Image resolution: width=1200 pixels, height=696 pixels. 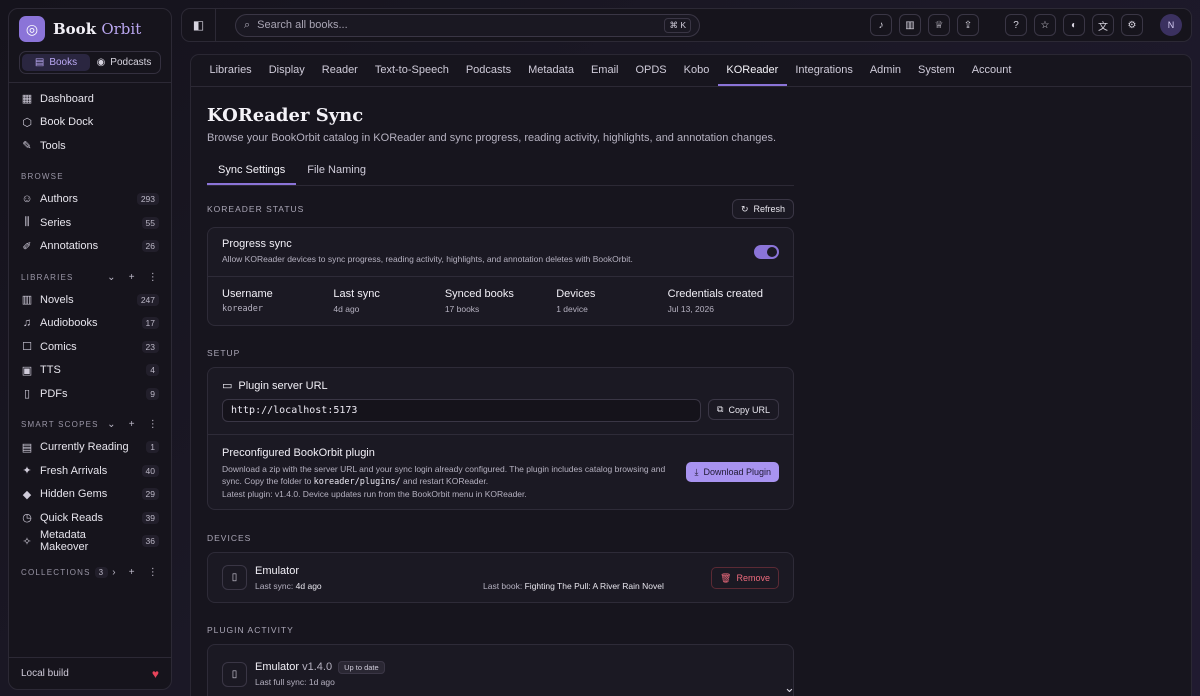 I want to click on sidebar-item-series: ⫼ Series 55, so click(x=90, y=223).